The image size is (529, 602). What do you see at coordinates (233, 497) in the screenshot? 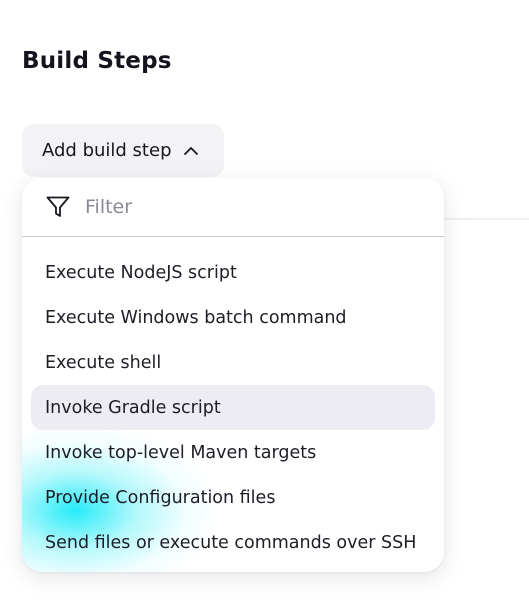
I see `menu-item-provide-configuration-files: Provide Configuration files` at bounding box center [233, 497].